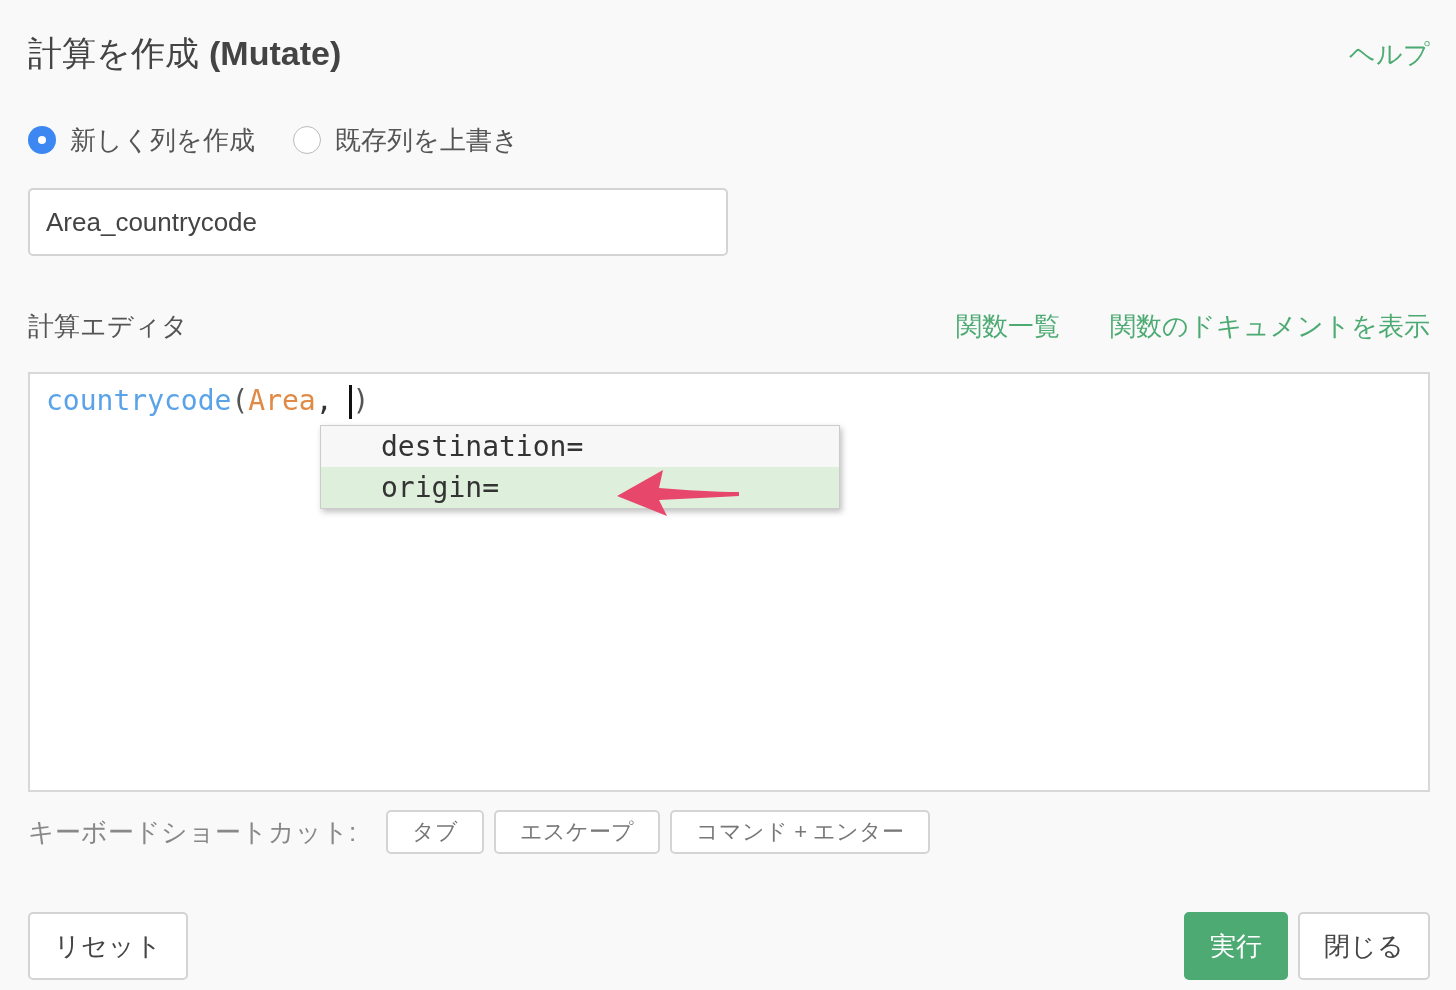  What do you see at coordinates (192, 832) in the screenshot?
I see `shortcut-label: キーボードショートカット:` at bounding box center [192, 832].